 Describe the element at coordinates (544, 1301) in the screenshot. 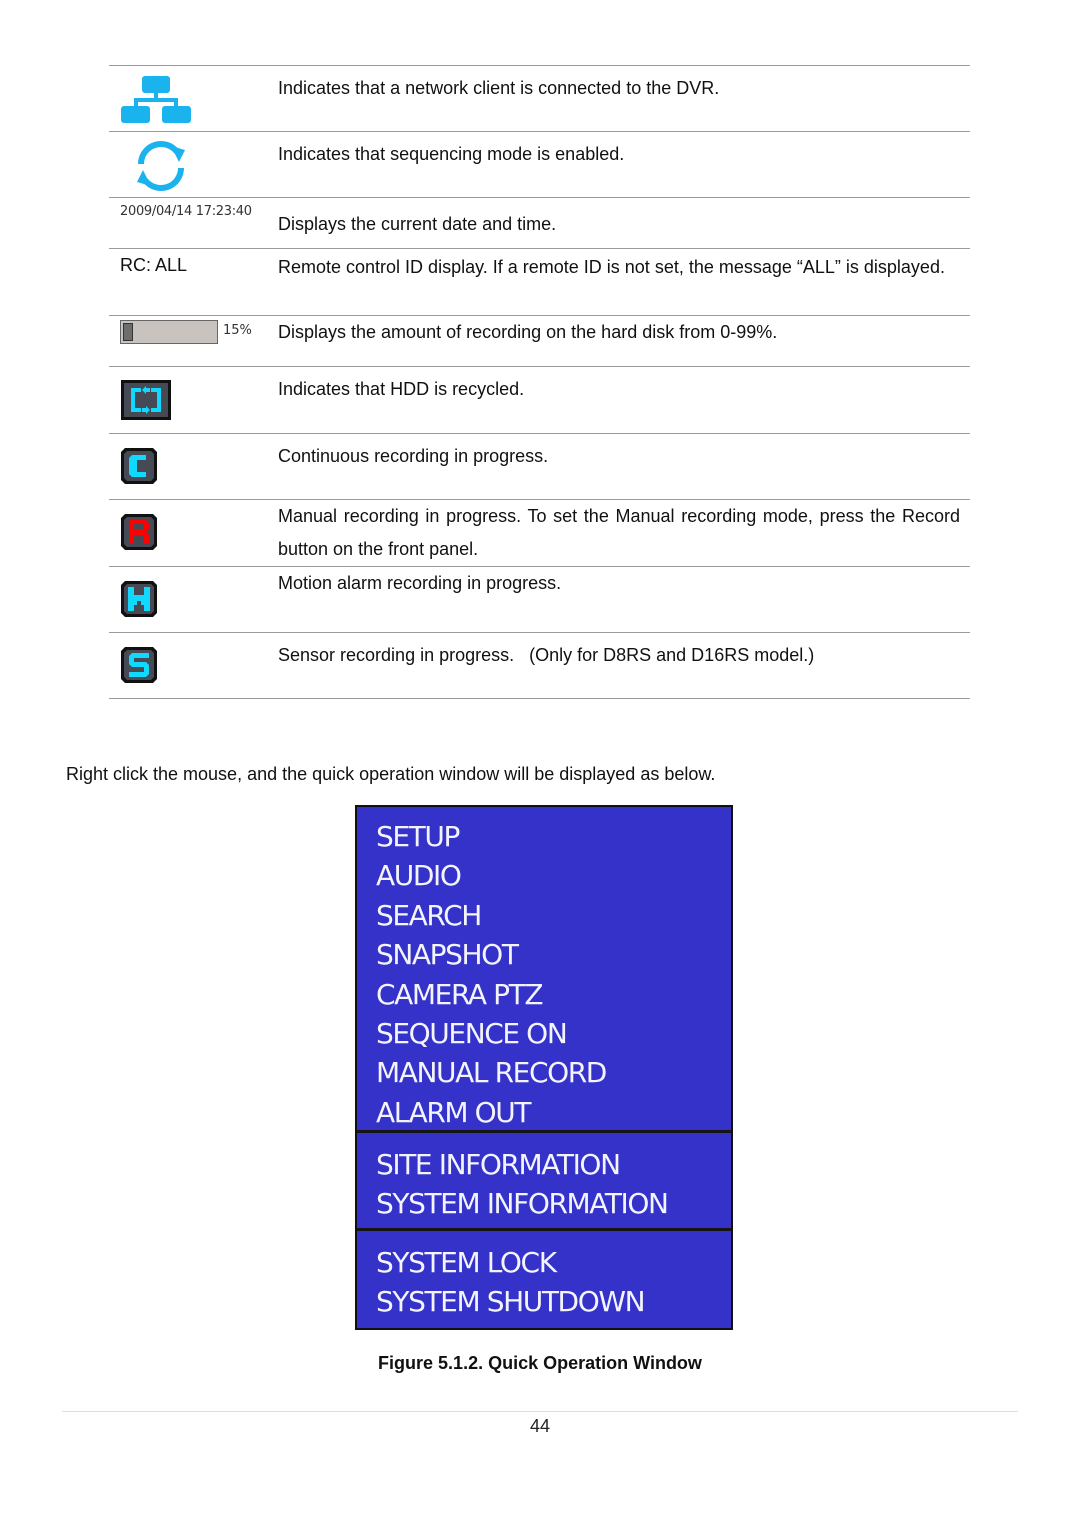

I see `menu-item-system-shutdown: SYSTEM SHUTDOWN` at that location.